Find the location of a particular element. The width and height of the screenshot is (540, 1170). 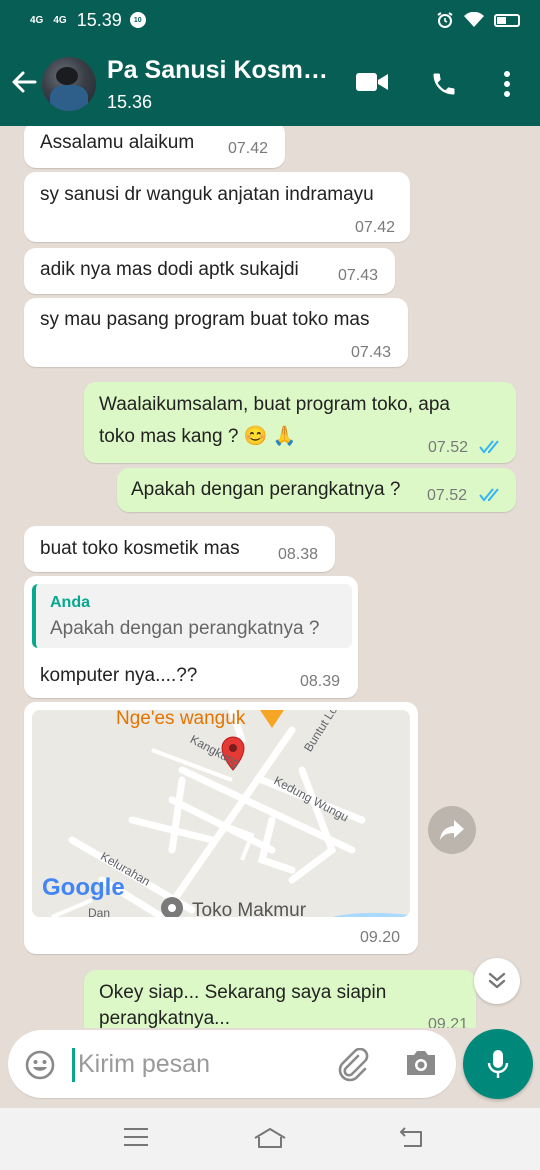

scroll-to-bottom-button is located at coordinates (497, 981).